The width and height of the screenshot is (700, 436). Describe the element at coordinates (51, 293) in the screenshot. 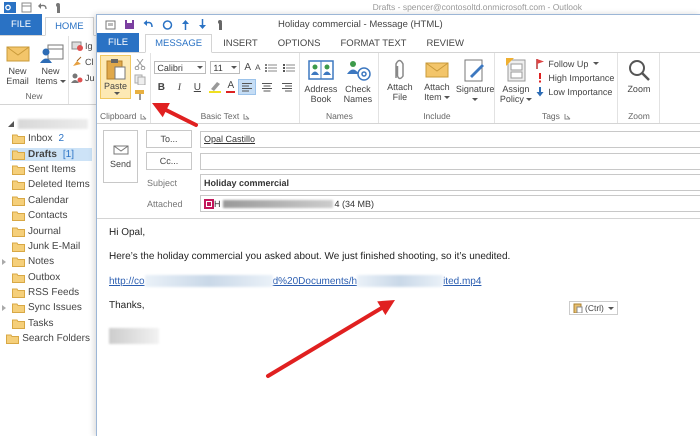

I see `folder-item: RSS Feeds` at that location.